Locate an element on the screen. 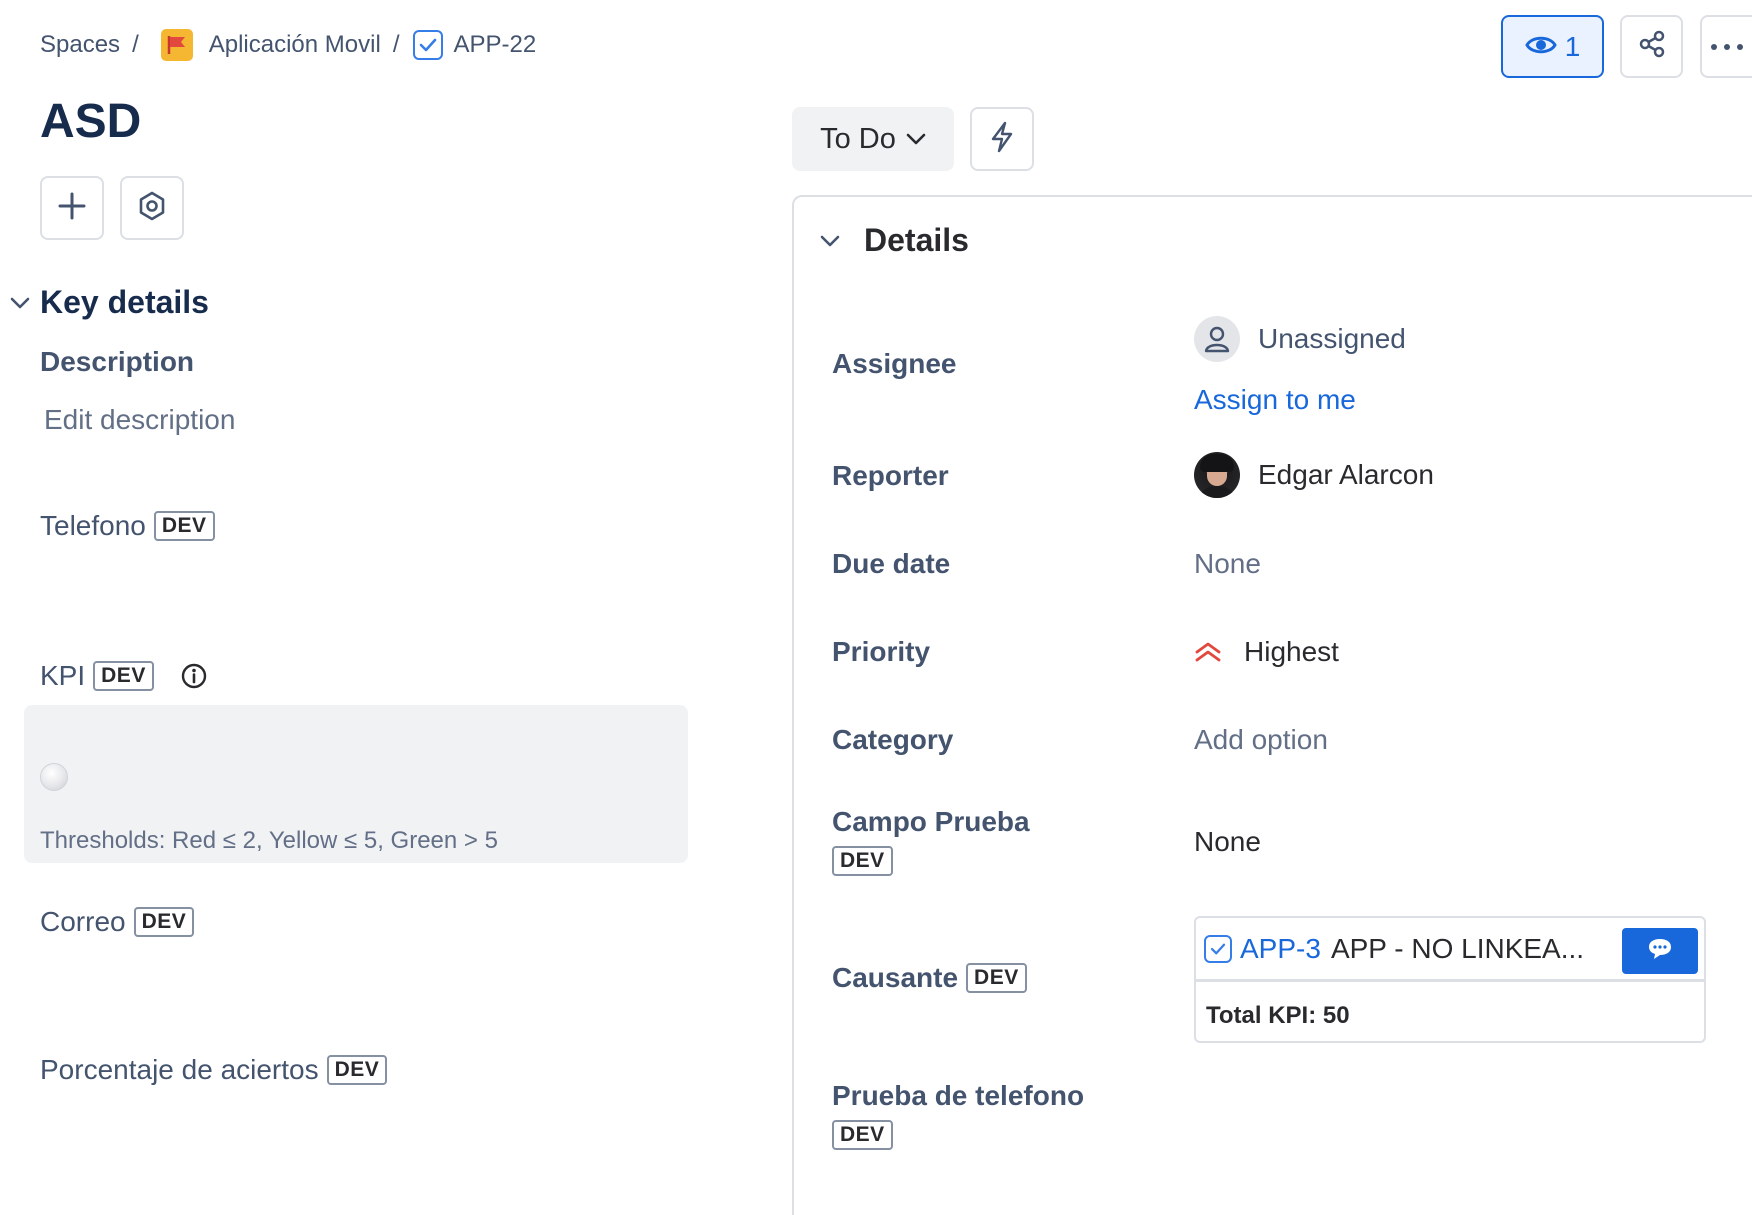  hexagon-settings-icon is located at coordinates (152, 208).